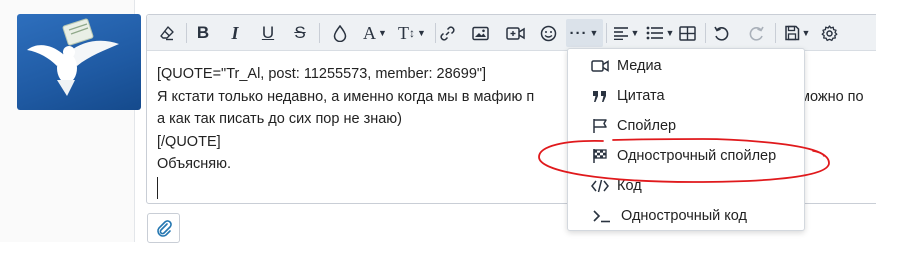 Image resolution: width=910 pixels, height=257 pixels. I want to click on menu-item-spoiler: Спойлер, so click(686, 126).